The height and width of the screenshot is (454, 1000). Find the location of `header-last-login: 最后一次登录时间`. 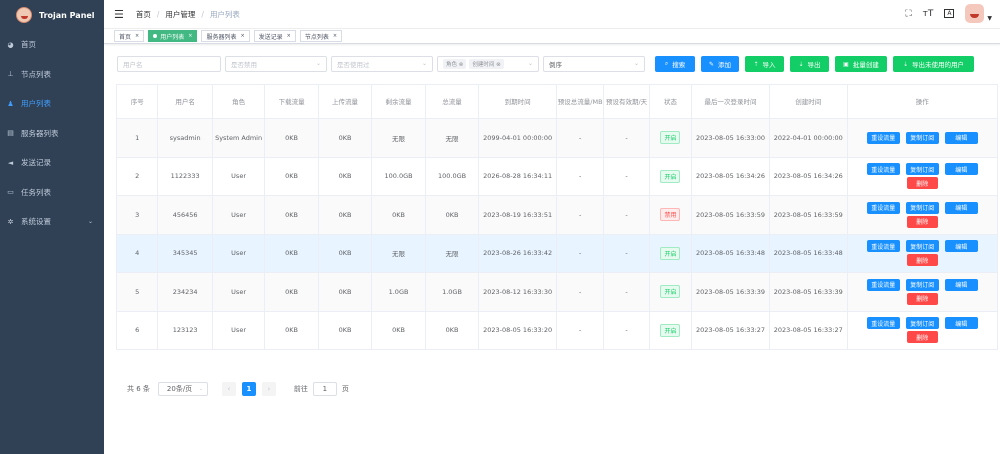

header-last-login: 最后一次登录时间 is located at coordinates (730, 101).